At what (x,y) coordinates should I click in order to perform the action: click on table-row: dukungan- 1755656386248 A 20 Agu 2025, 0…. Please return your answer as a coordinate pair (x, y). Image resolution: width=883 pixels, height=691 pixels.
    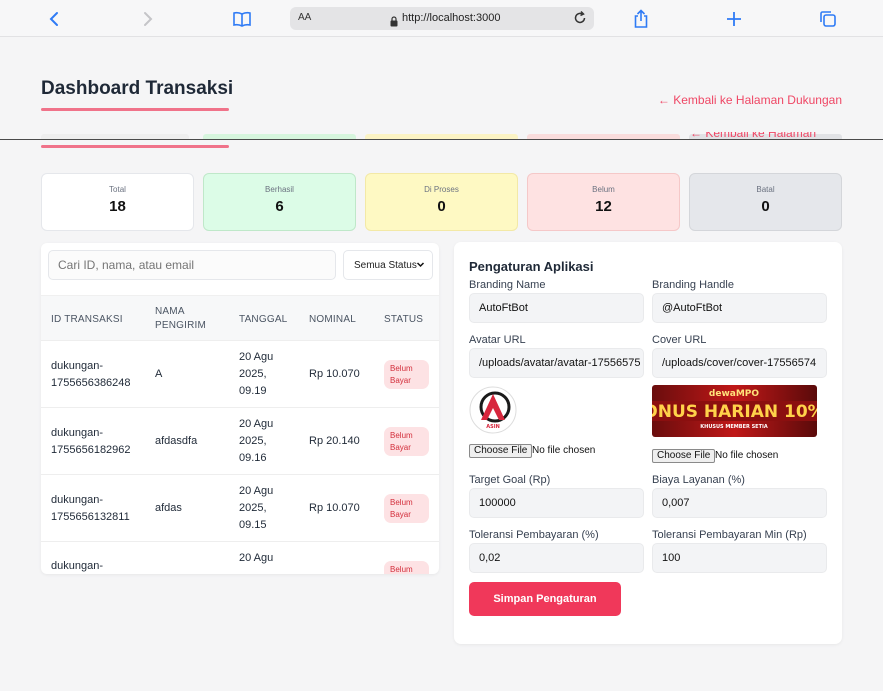
    Looking at the image, I should click on (240, 374).